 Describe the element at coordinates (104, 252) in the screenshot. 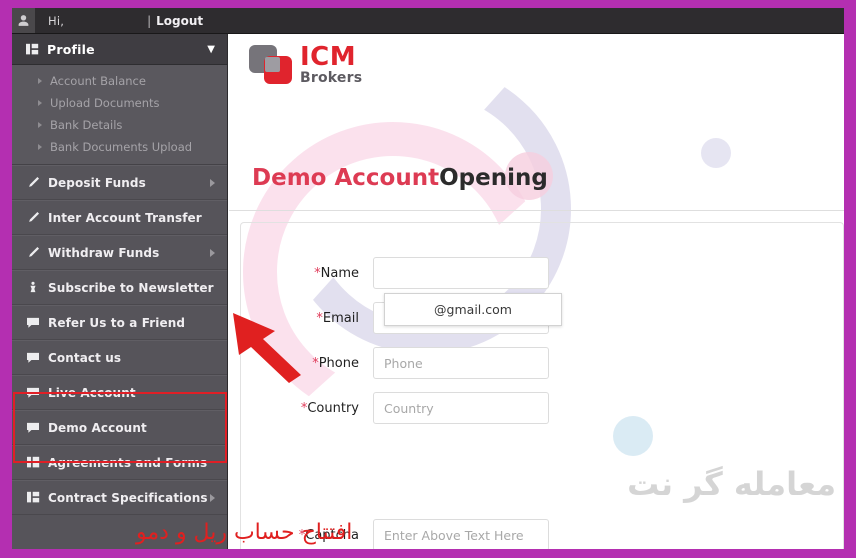

I see `sidebar-item-label: Withdraw Funds` at that location.